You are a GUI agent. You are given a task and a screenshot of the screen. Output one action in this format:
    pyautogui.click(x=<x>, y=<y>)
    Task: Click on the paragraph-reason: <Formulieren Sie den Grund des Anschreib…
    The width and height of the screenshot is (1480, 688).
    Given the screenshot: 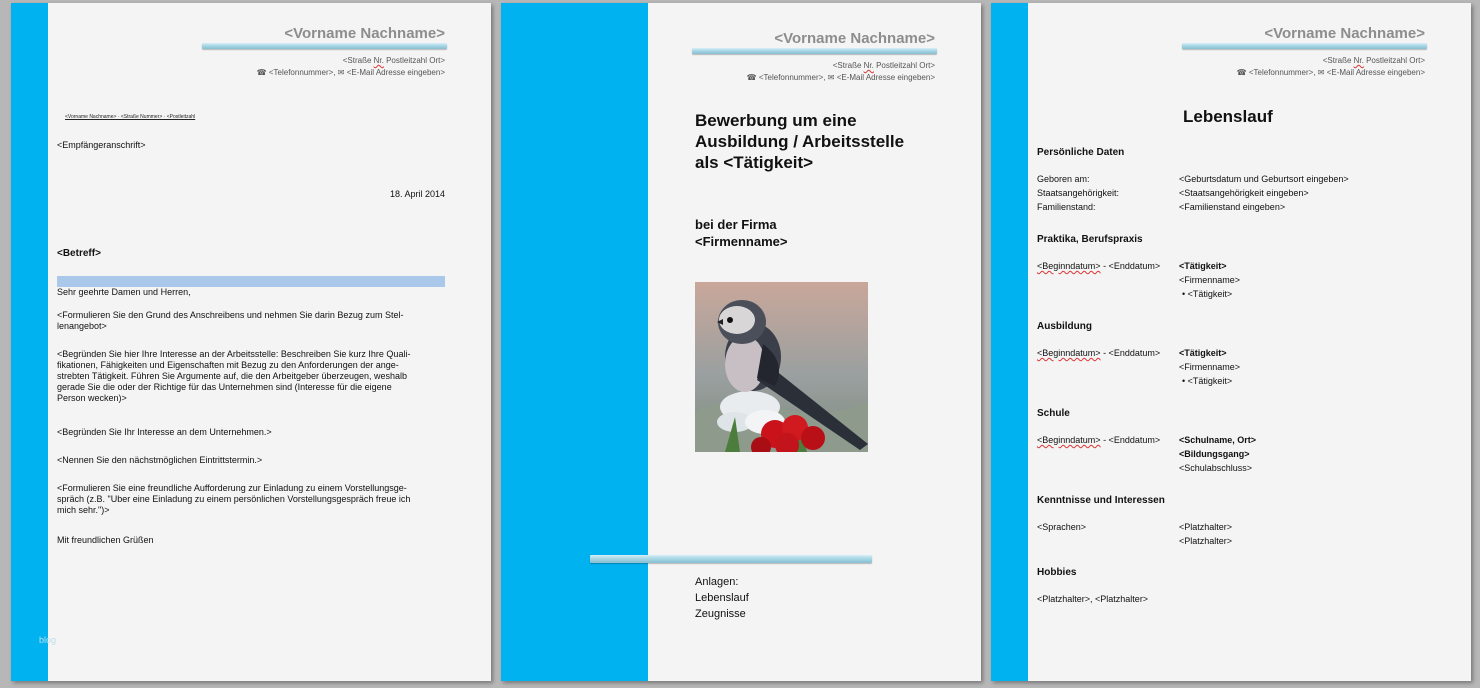 What is the action you would take?
    pyautogui.click(x=230, y=320)
    